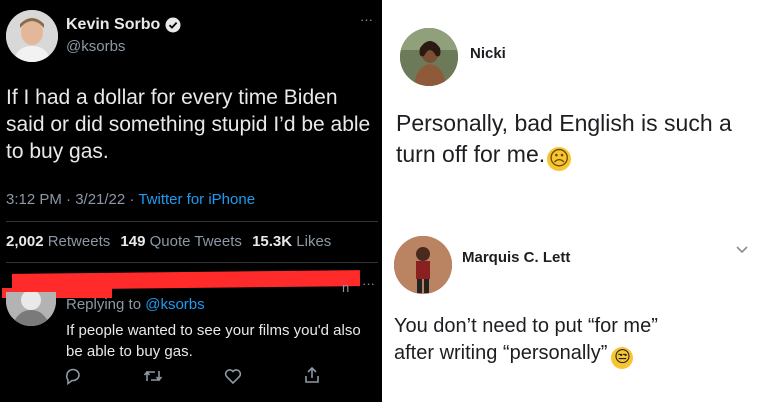  Describe the element at coordinates (113, 25) in the screenshot. I see `author-name: Kevin Sorbo` at that location.